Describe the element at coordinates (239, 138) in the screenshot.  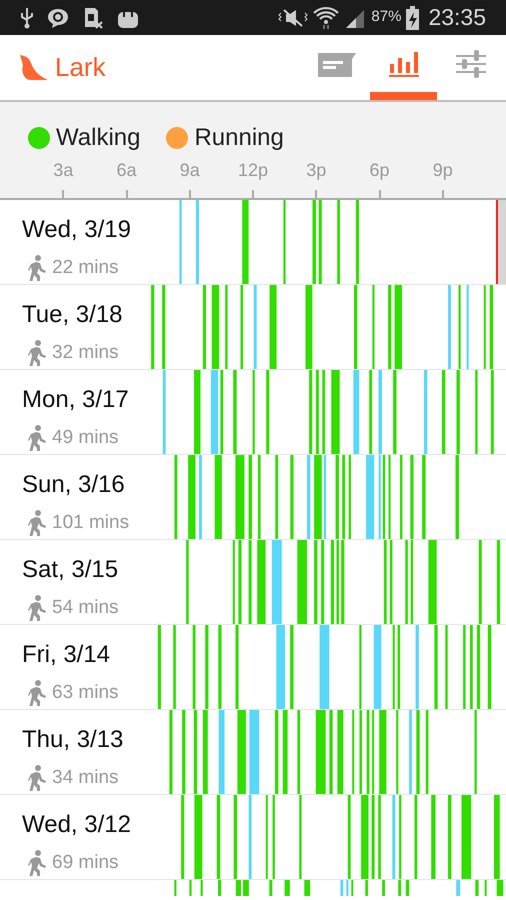
I see `legend-label: Running` at that location.